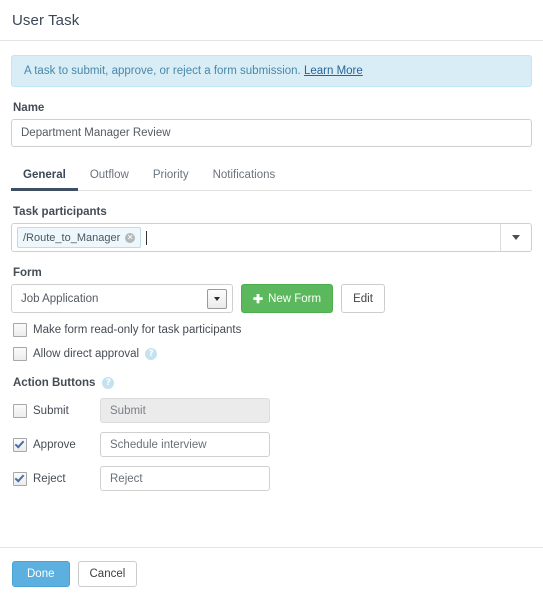  I want to click on close-circle-icon: ✕, so click(130, 237).